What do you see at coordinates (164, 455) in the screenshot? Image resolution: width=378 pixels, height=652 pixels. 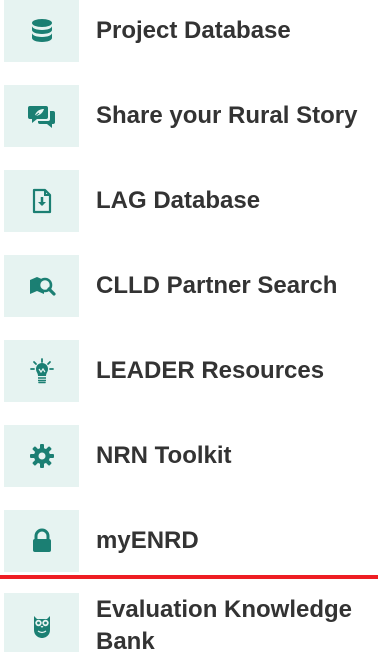 I see `menu-item-label: NRN Toolkit` at bounding box center [164, 455].